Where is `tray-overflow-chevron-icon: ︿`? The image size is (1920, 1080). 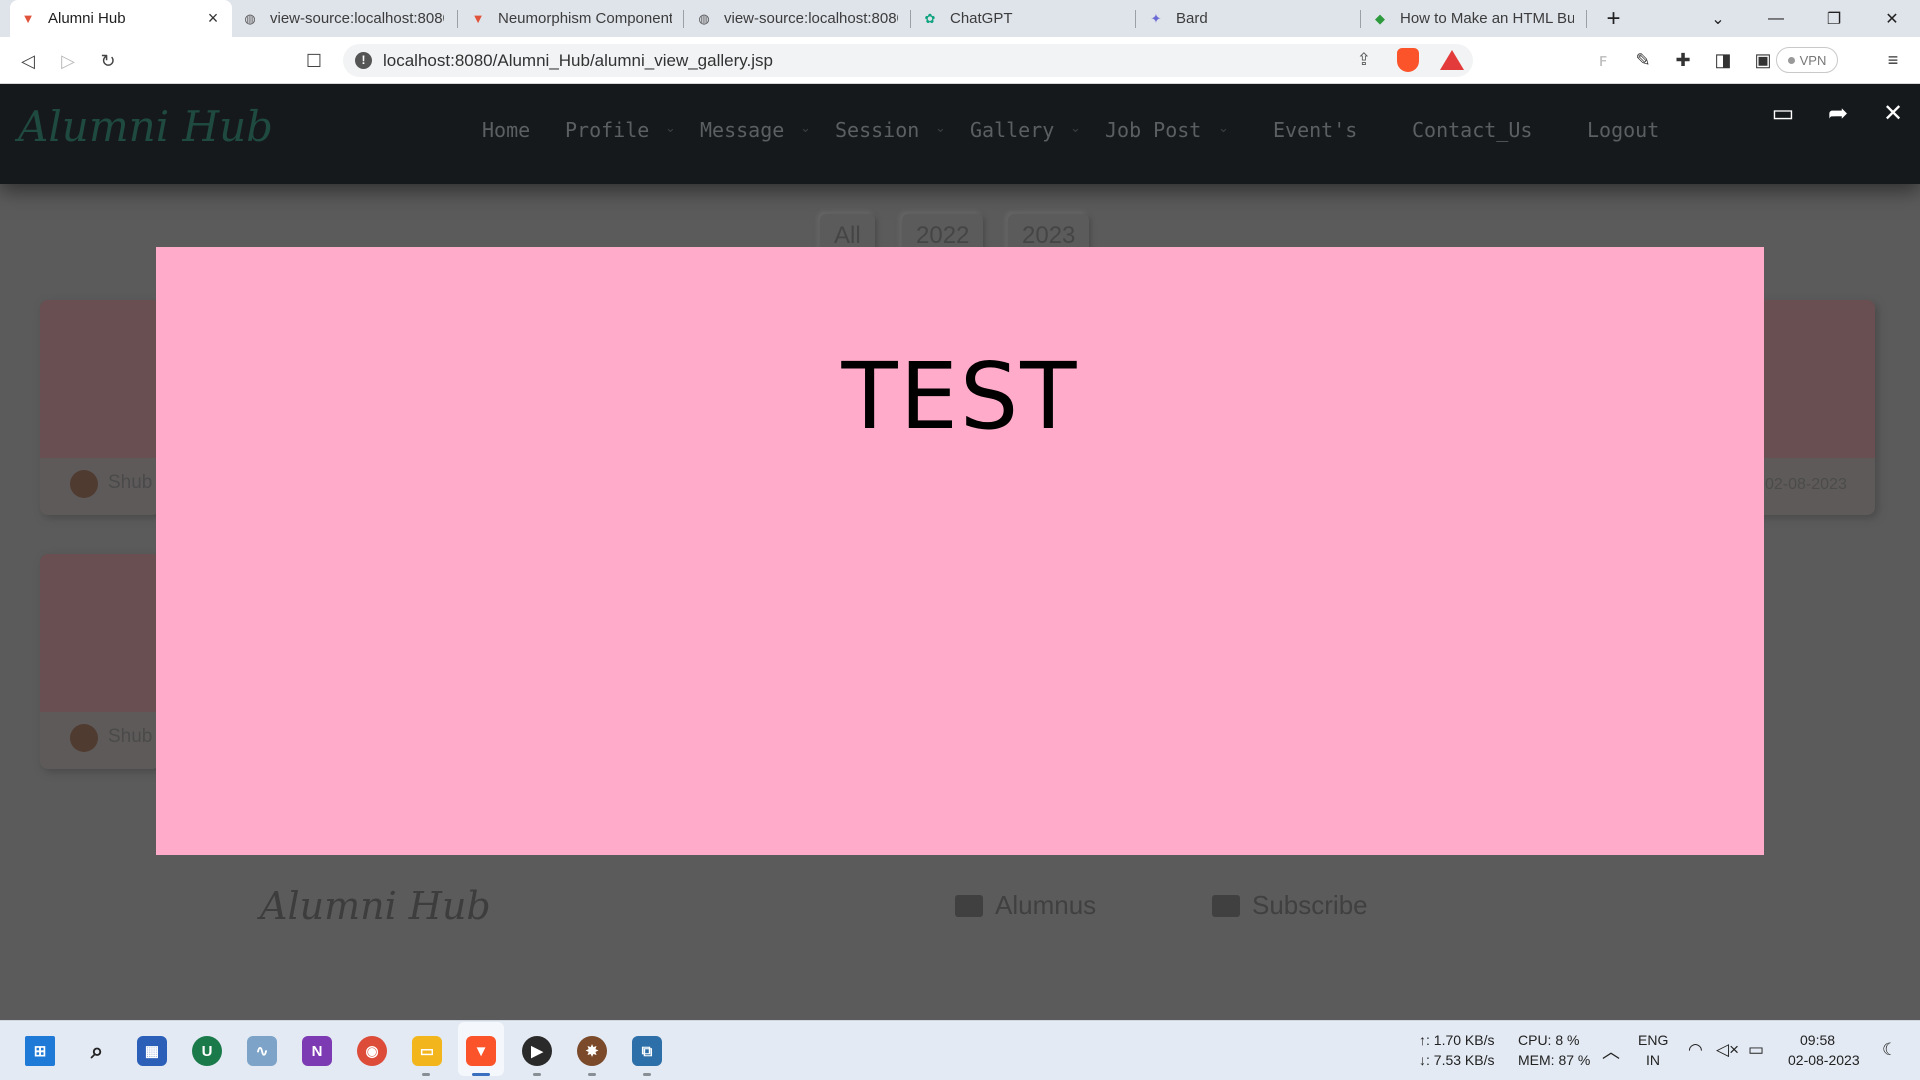
tray-overflow-chevron-icon: ︿ is located at coordinates (1611, 1051).